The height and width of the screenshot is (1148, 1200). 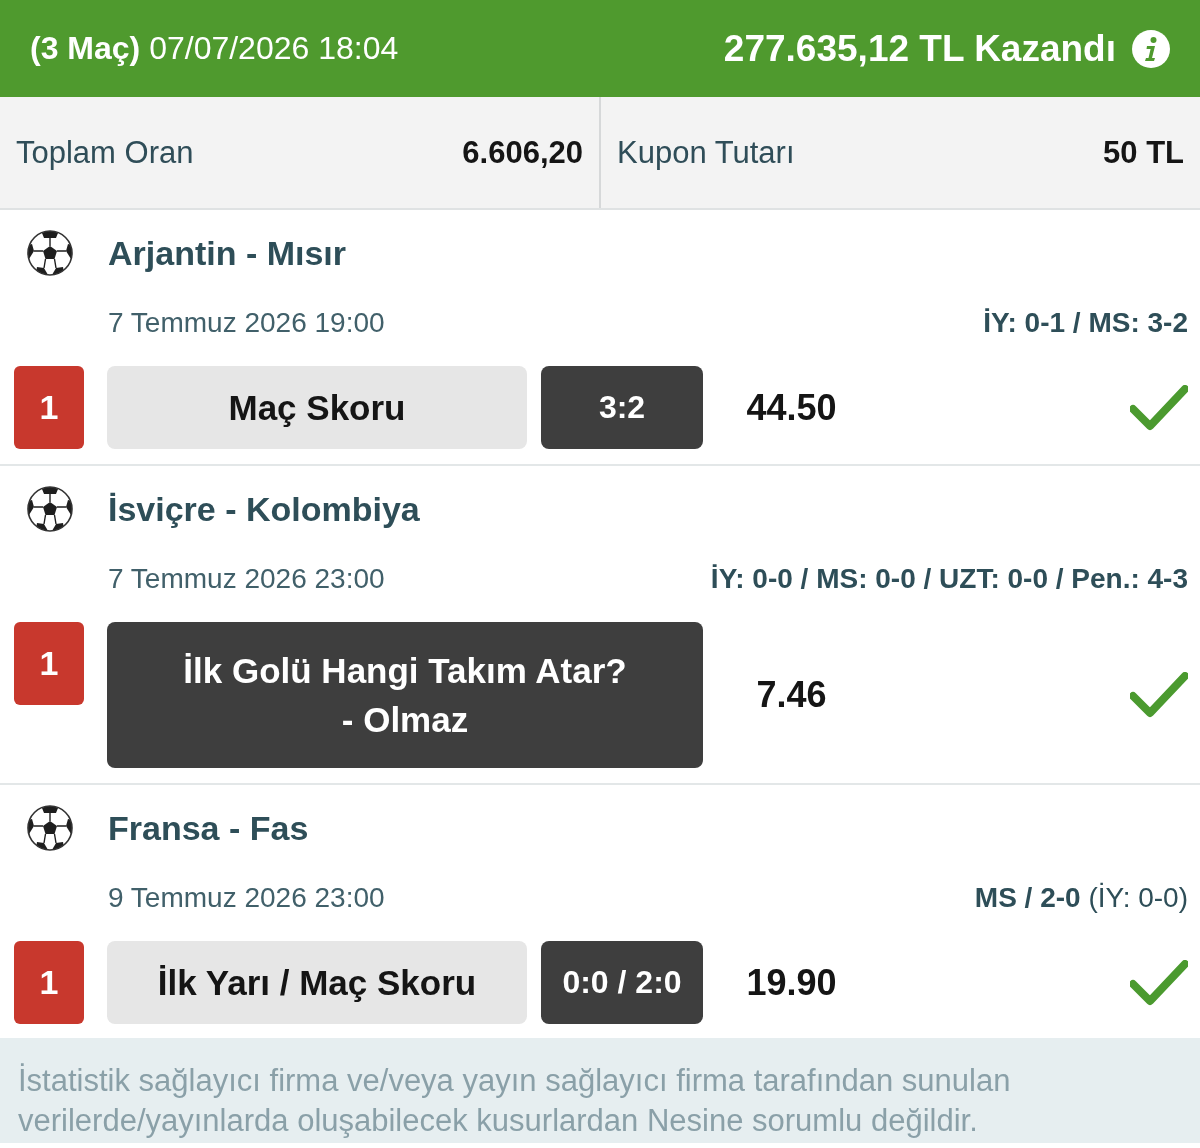 What do you see at coordinates (246, 579) in the screenshot?
I see `match-date: 7 Temmuz 2026 23:00` at bounding box center [246, 579].